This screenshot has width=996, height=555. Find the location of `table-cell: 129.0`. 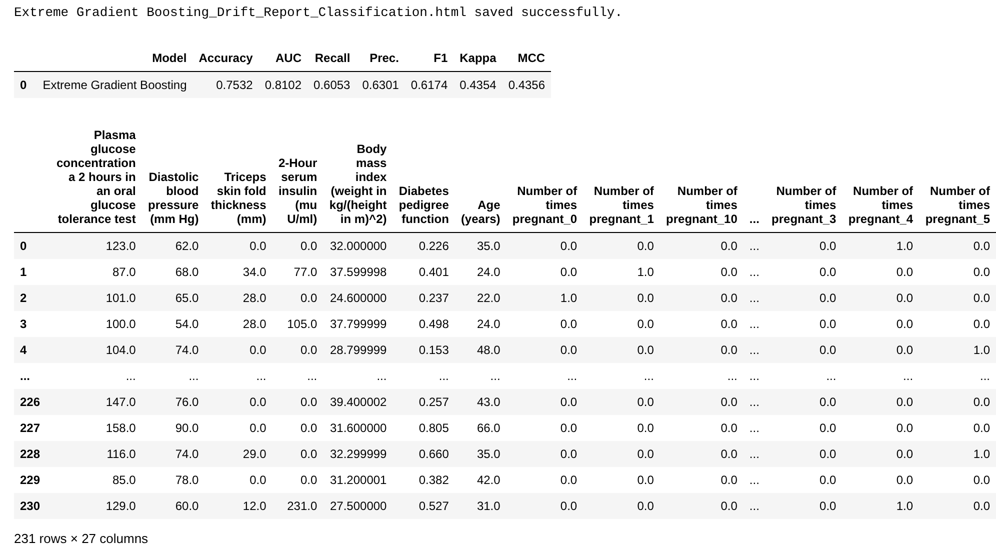

table-cell: 129.0 is located at coordinates (96, 506).